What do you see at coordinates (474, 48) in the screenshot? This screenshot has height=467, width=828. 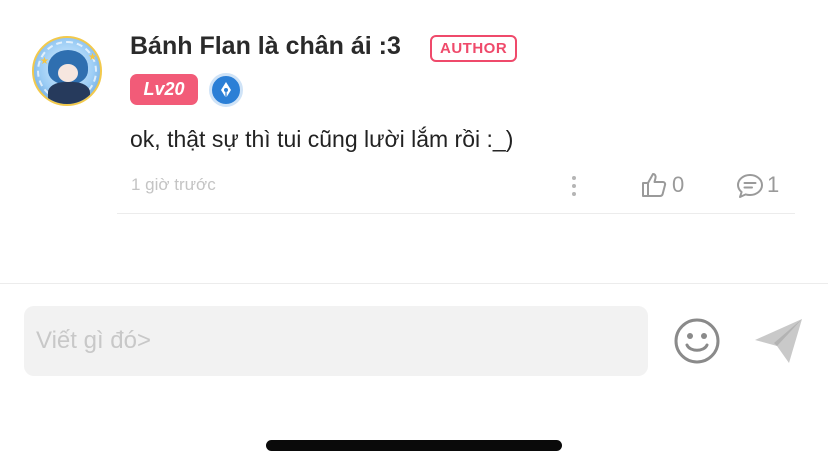 I see `author-badge: AUTHOR` at bounding box center [474, 48].